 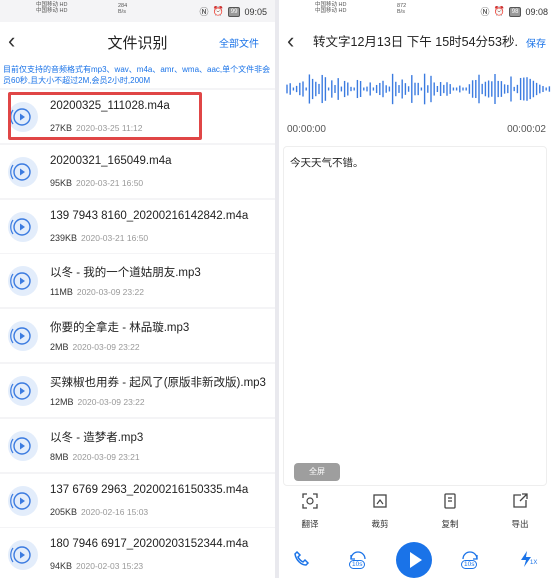 I want to click on play-icon, so click(x=416, y=560).